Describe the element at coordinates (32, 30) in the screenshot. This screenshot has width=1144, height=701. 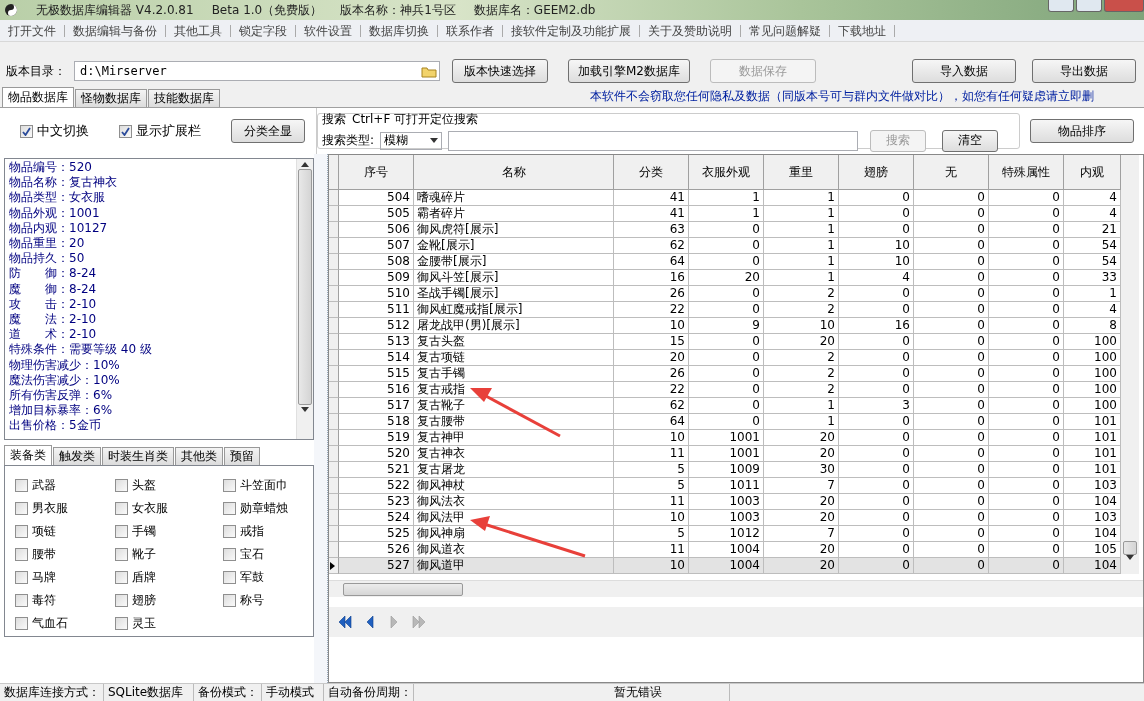
I see `menu-item: 打开文件` at that location.